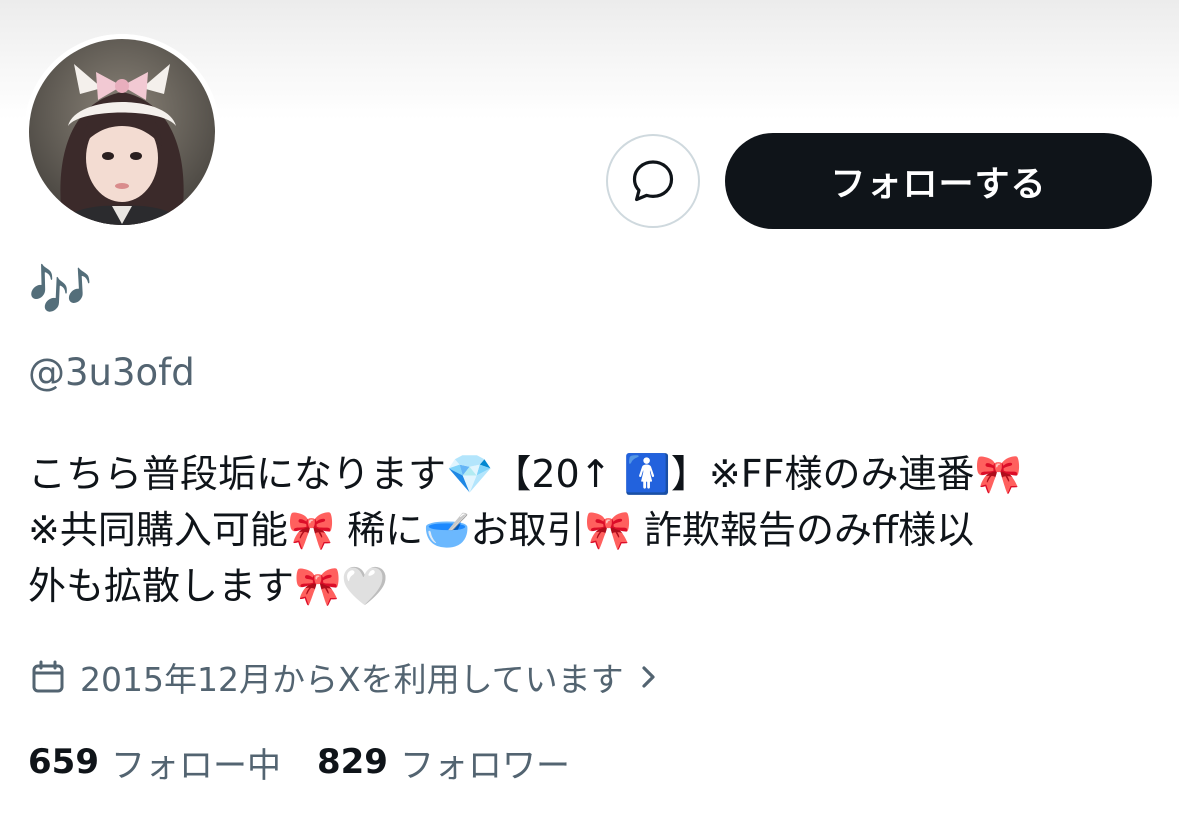 The image size is (1179, 837). What do you see at coordinates (352, 679) in the screenshot?
I see `joined-date-text: 2015年12月からXを利用しています` at bounding box center [352, 679].